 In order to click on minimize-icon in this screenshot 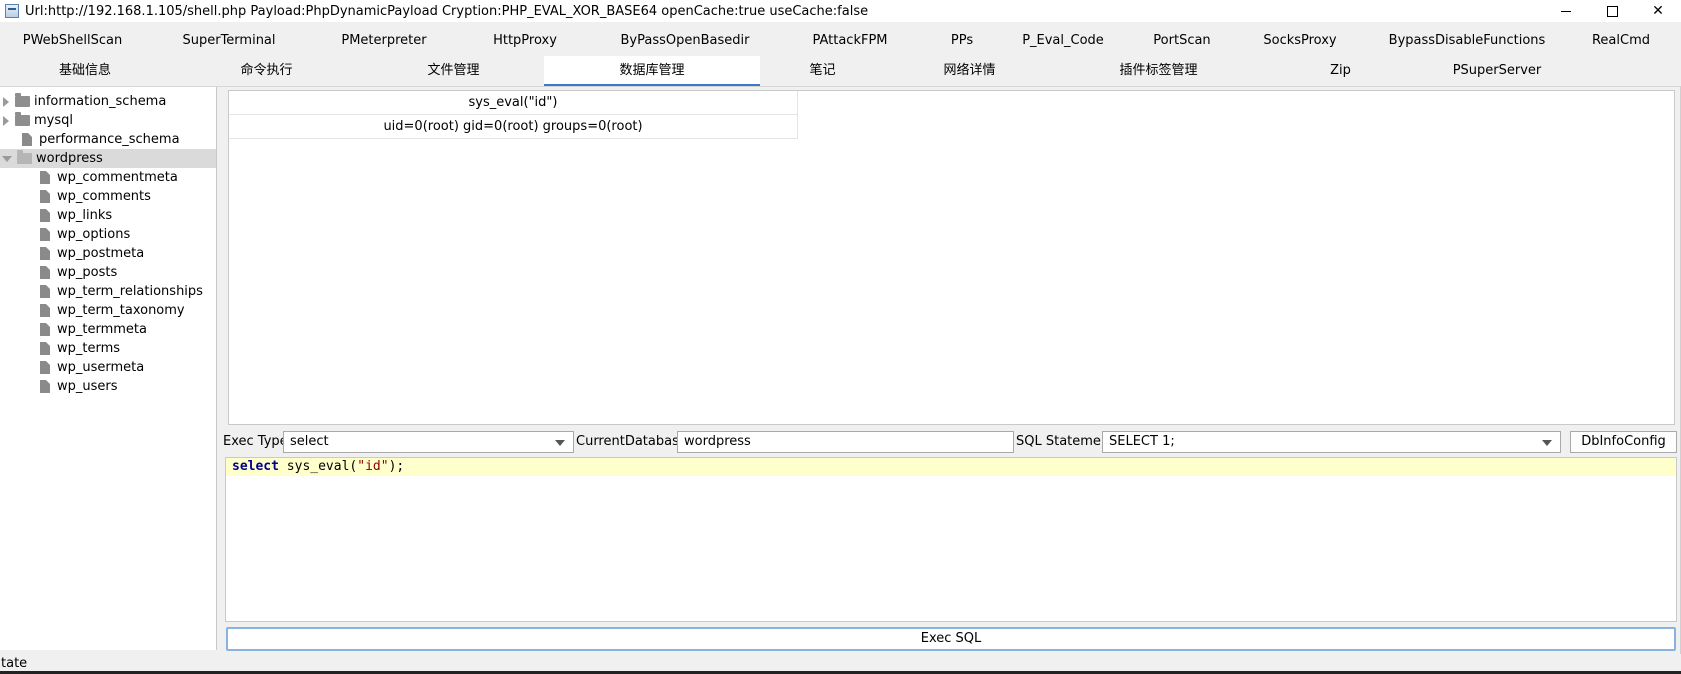, I will do `click(1566, 11)`.